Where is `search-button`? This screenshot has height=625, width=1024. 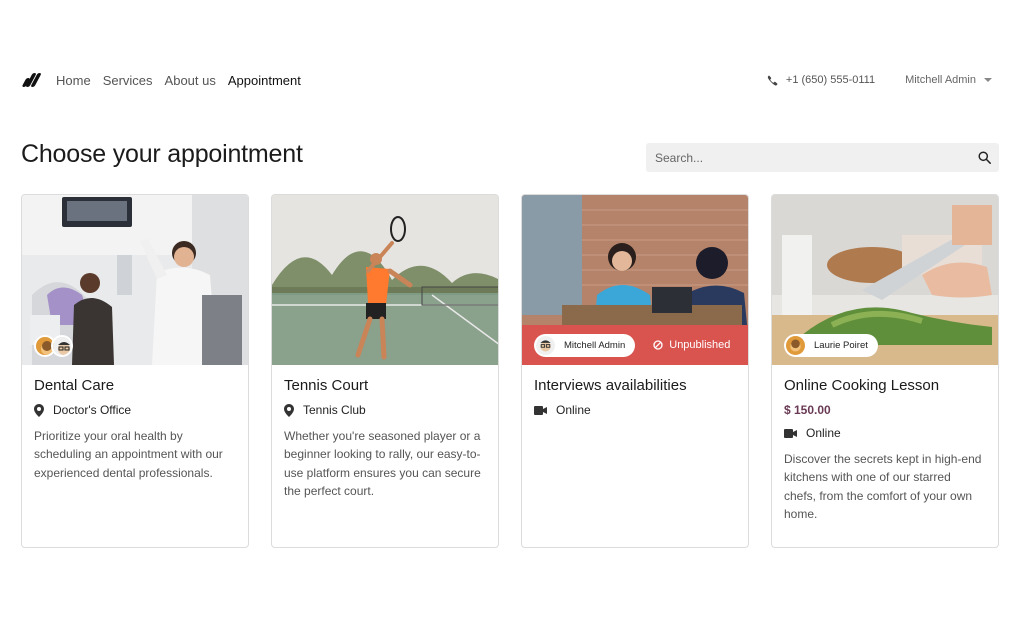
search-button is located at coordinates (984, 157).